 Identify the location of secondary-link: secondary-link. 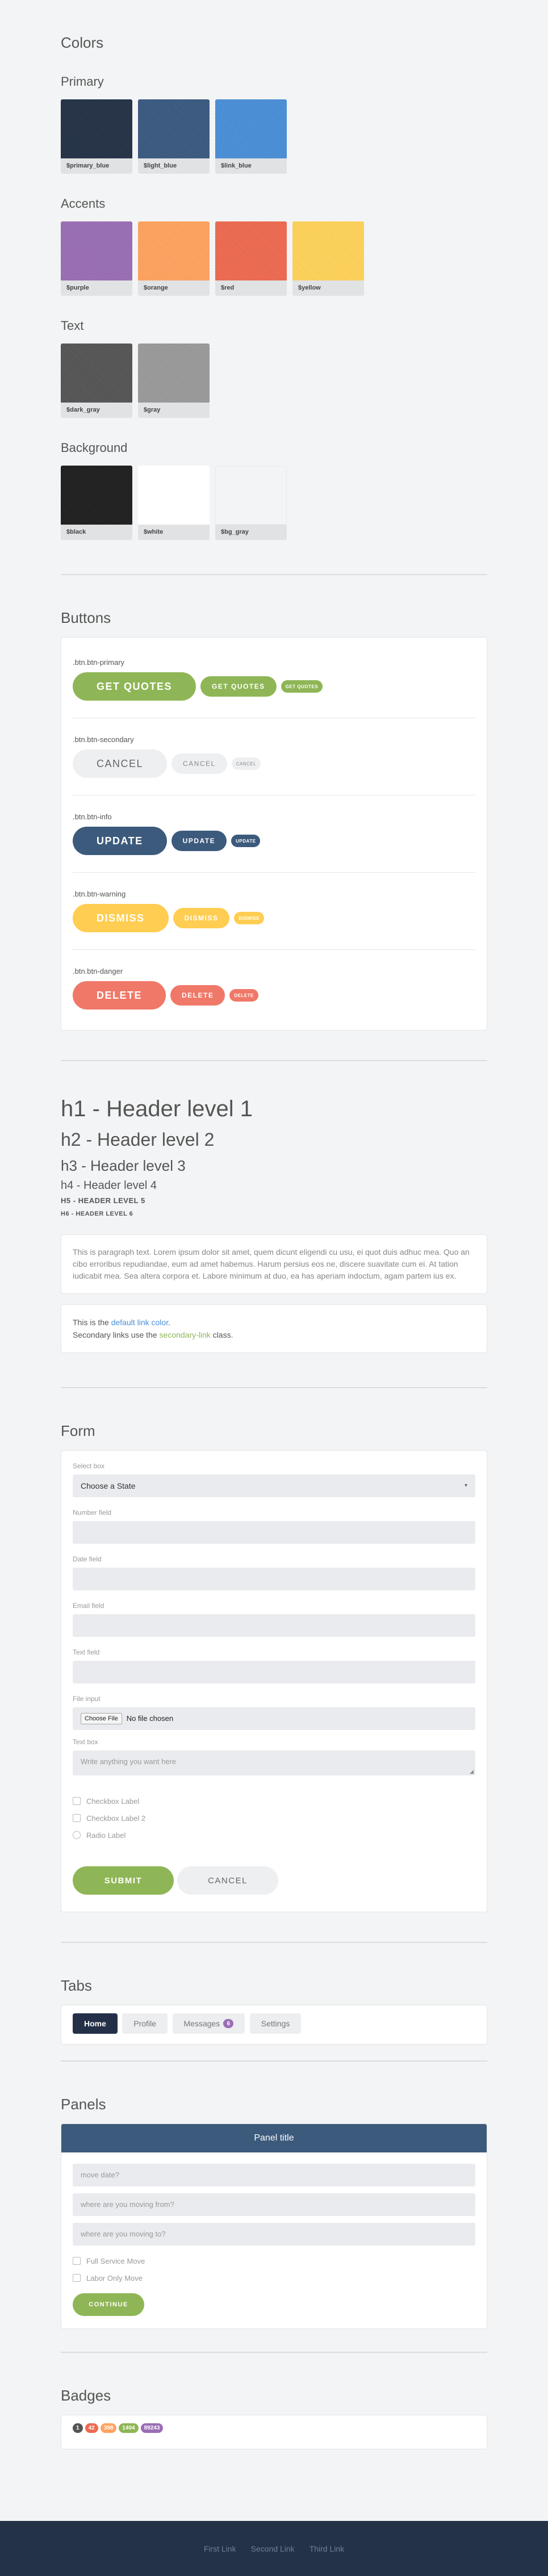
(185, 1334).